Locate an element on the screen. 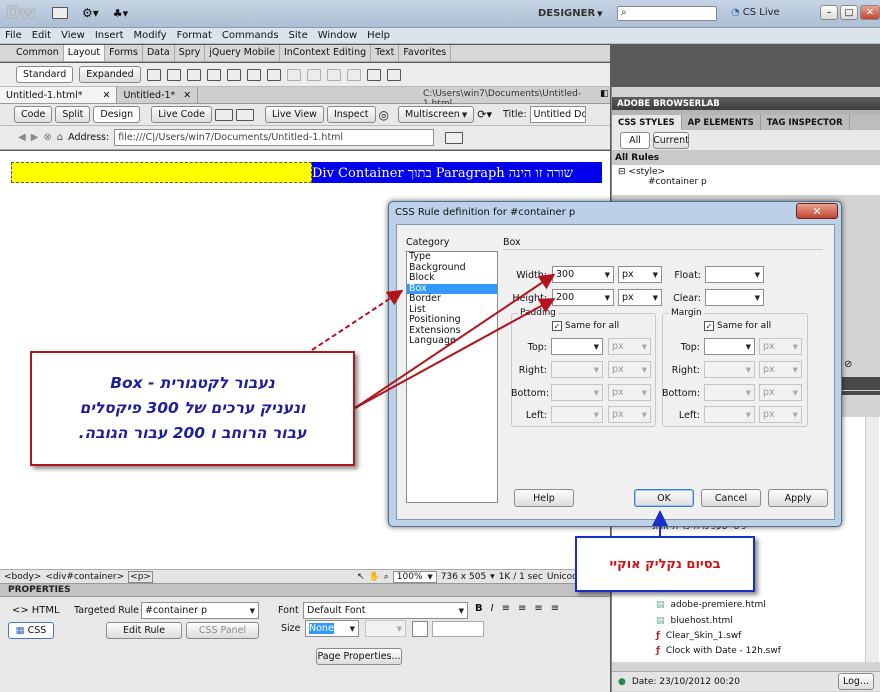 This screenshot has width=880, height=692. ok-callout-text: בסיום נקליק אוקיי is located at coordinates (665, 564).